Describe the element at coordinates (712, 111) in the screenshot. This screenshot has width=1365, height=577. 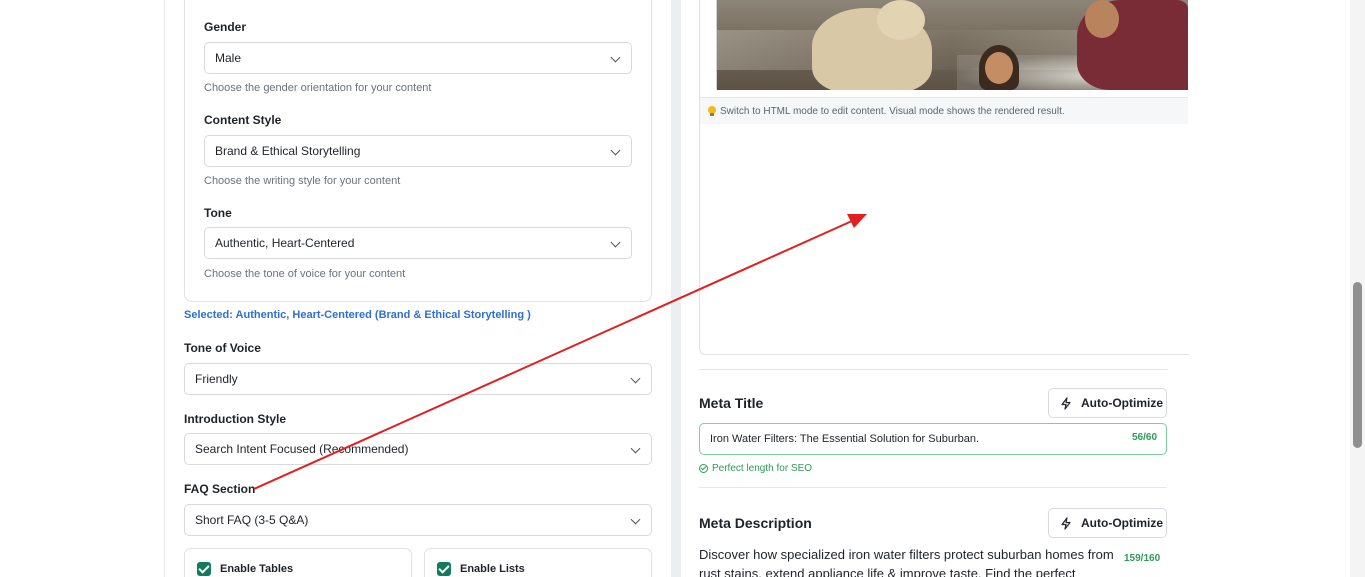
I see `lightbulb-icon` at that location.